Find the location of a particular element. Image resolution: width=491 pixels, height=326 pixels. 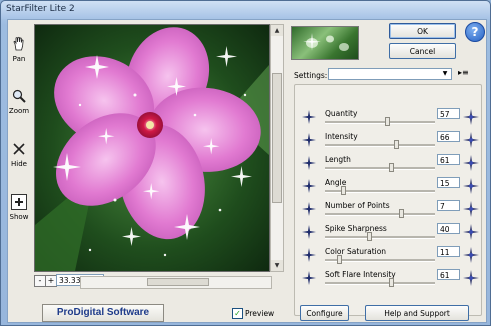

hand-icon is located at coordinates (18, 43).